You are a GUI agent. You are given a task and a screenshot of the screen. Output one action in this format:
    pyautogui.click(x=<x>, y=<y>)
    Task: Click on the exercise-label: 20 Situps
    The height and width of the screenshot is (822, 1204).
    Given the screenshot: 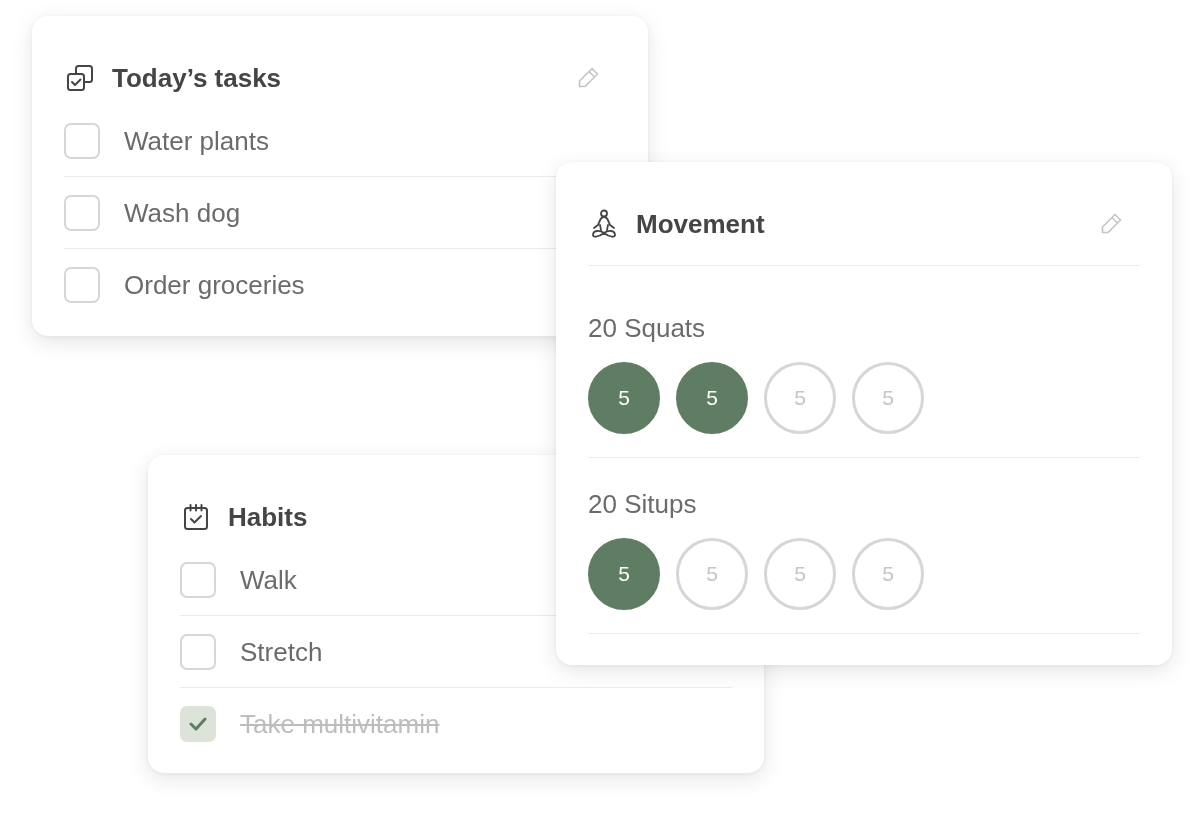 What is the action you would take?
    pyautogui.click(x=642, y=504)
    